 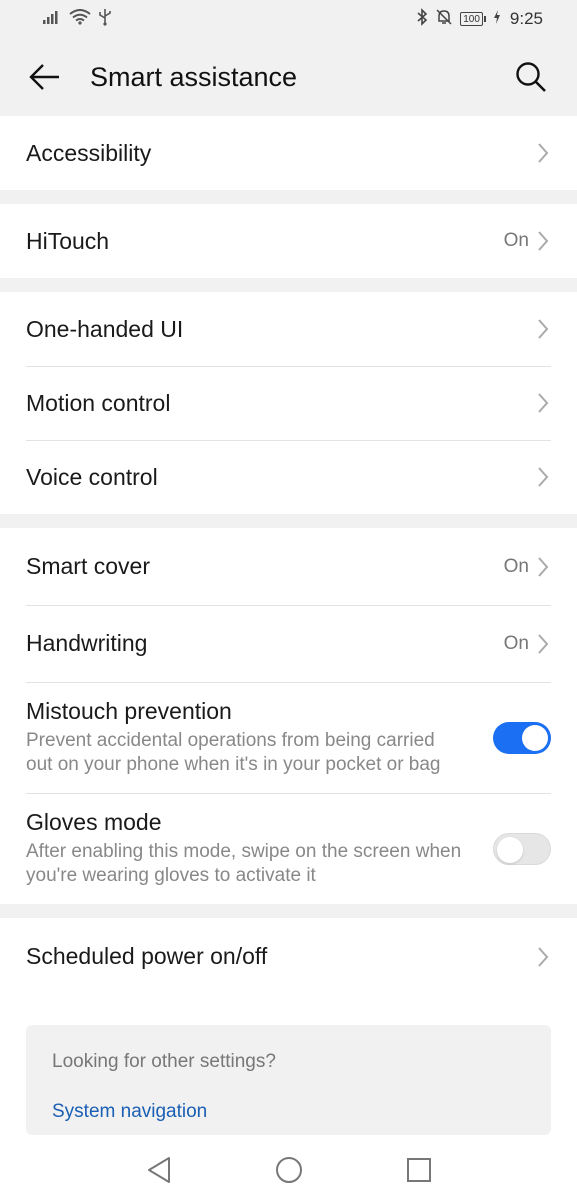 I want to click on row-label: HiTouch, so click(x=68, y=240).